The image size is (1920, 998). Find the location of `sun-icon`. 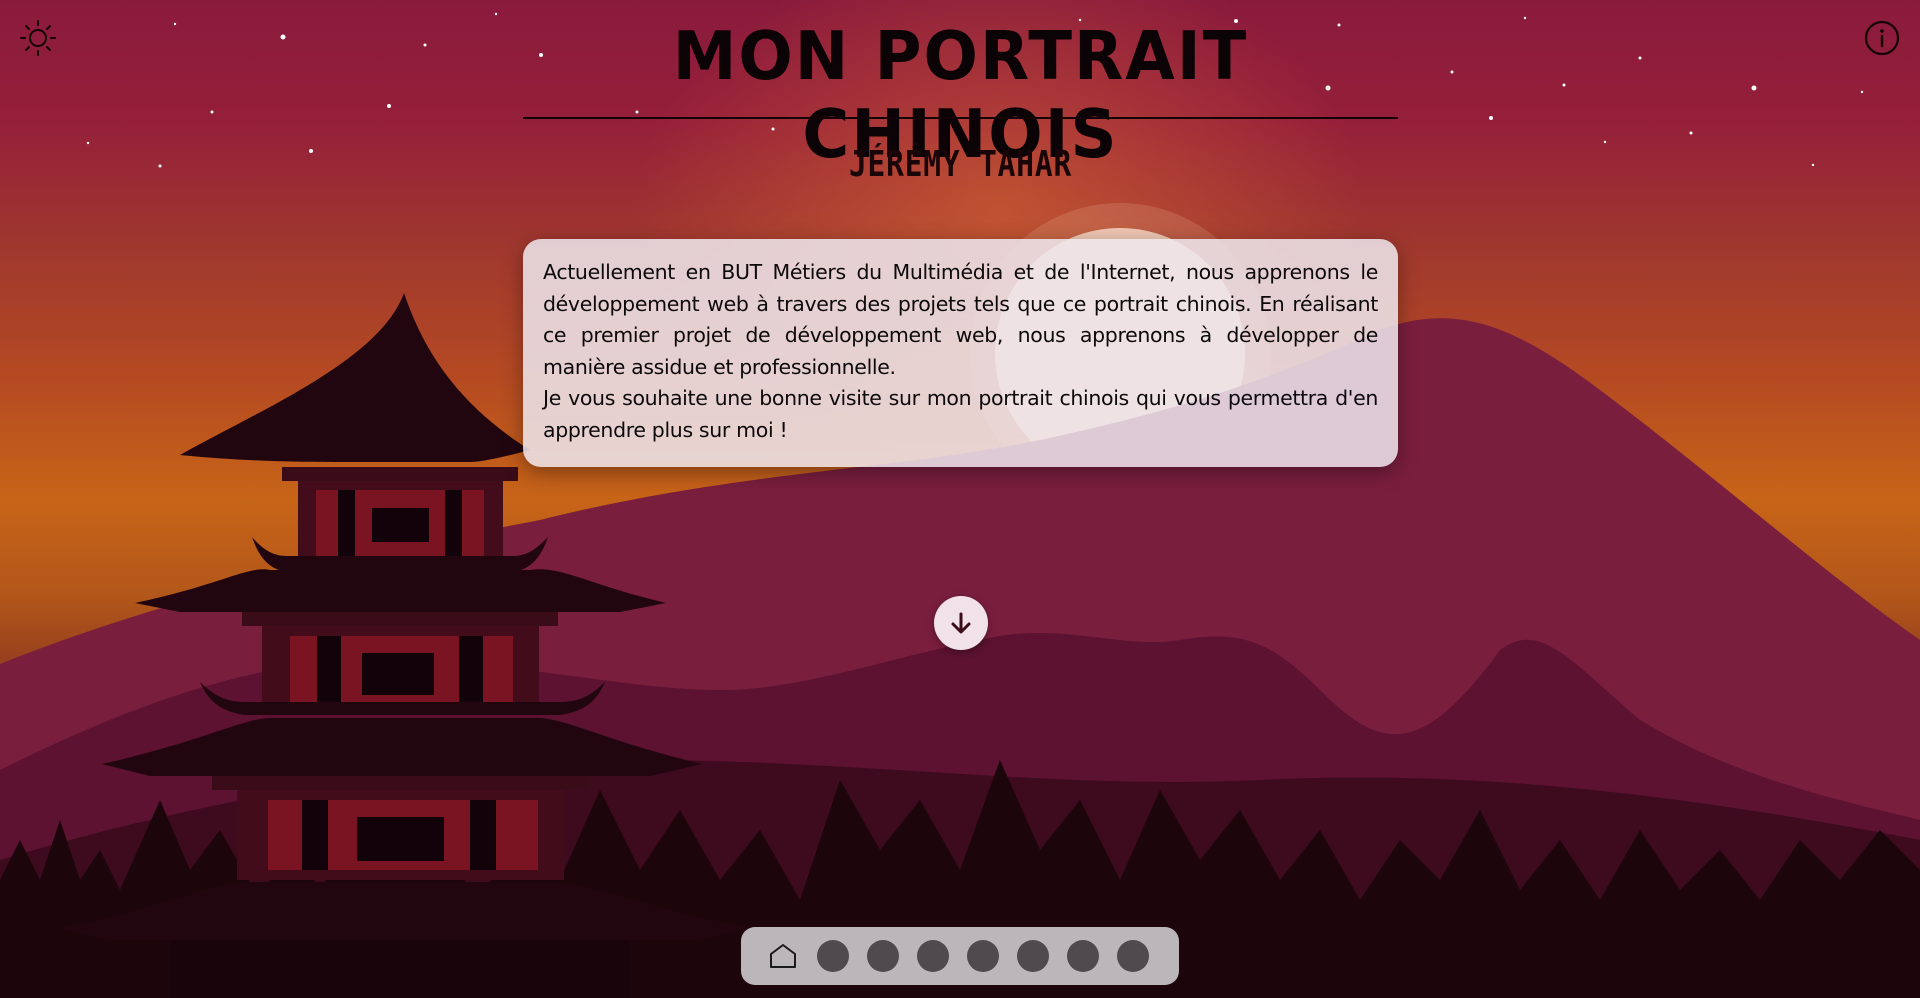

sun-icon is located at coordinates (38, 38).